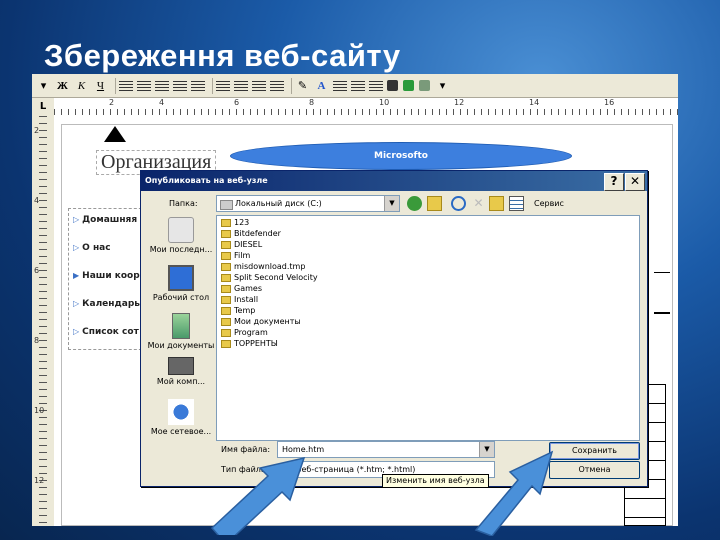 The image size is (720, 540). Describe the element at coordinates (244, 332) in the screenshot. I see `list-item: Program` at that location.